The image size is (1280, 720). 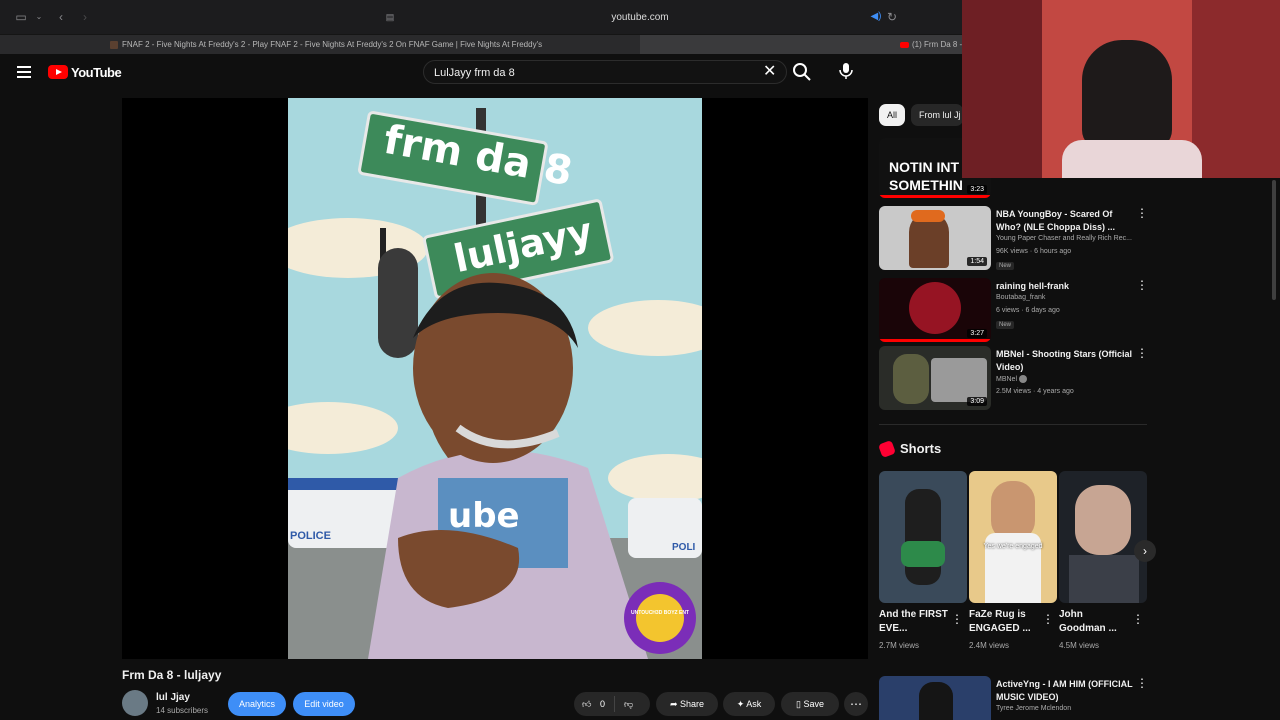 I want to click on analytics-button: Analytics, so click(x=257, y=704).